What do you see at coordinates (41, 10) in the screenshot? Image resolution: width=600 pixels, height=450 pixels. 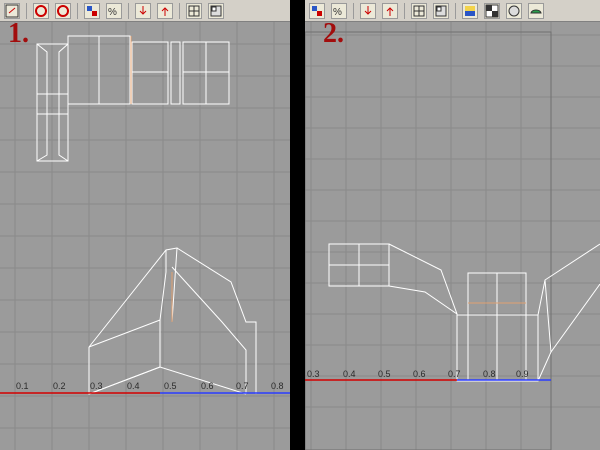 I see `undo-icon` at bounding box center [41, 10].